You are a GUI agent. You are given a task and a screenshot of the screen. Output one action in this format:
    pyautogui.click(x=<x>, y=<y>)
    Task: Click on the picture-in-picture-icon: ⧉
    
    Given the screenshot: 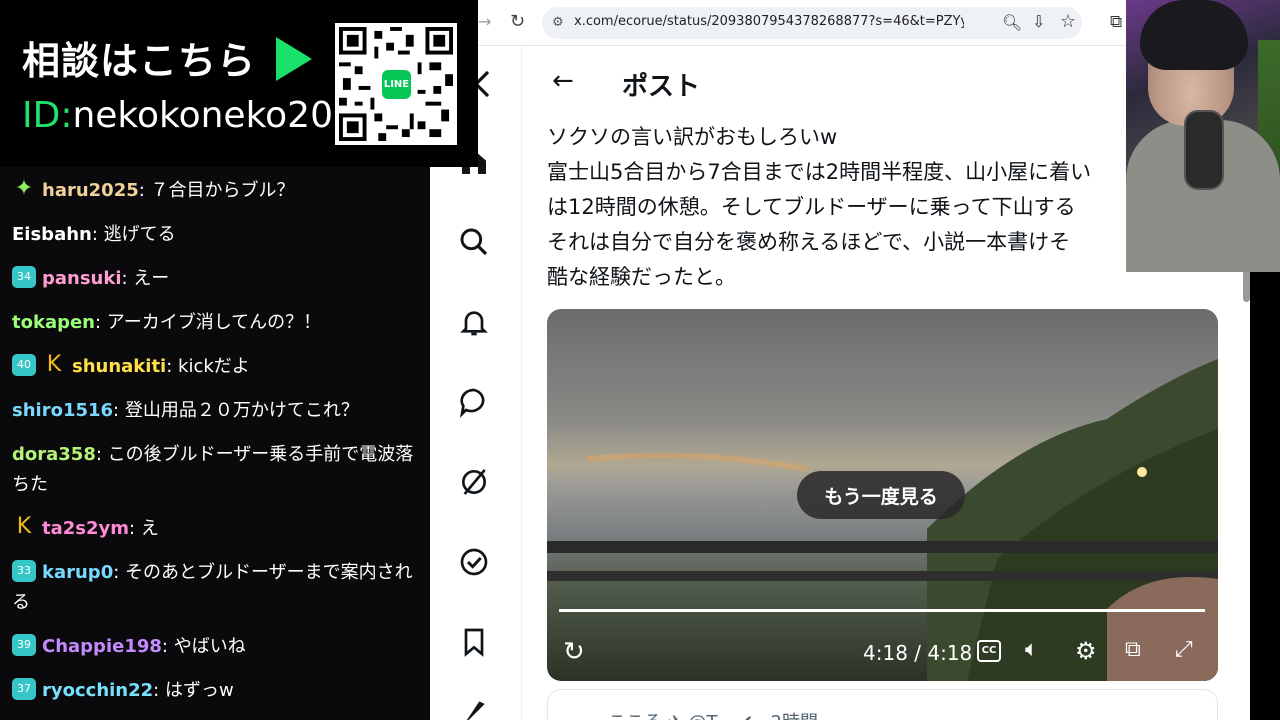 What is the action you would take?
    pyautogui.click(x=1133, y=649)
    